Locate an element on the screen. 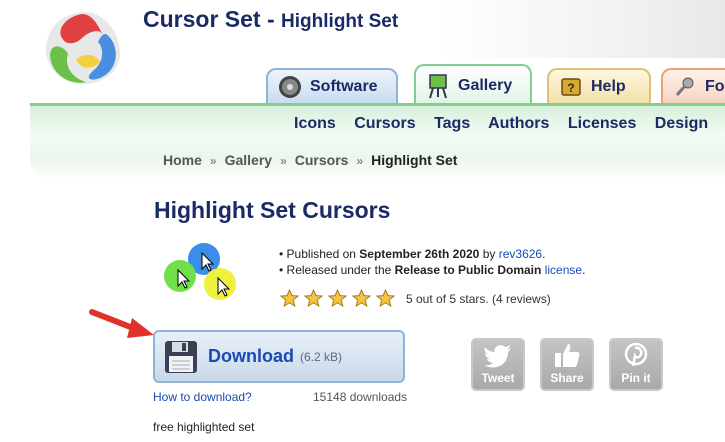 The height and width of the screenshot is (442, 725). download-button: Download (6.2 kB) is located at coordinates (279, 356).